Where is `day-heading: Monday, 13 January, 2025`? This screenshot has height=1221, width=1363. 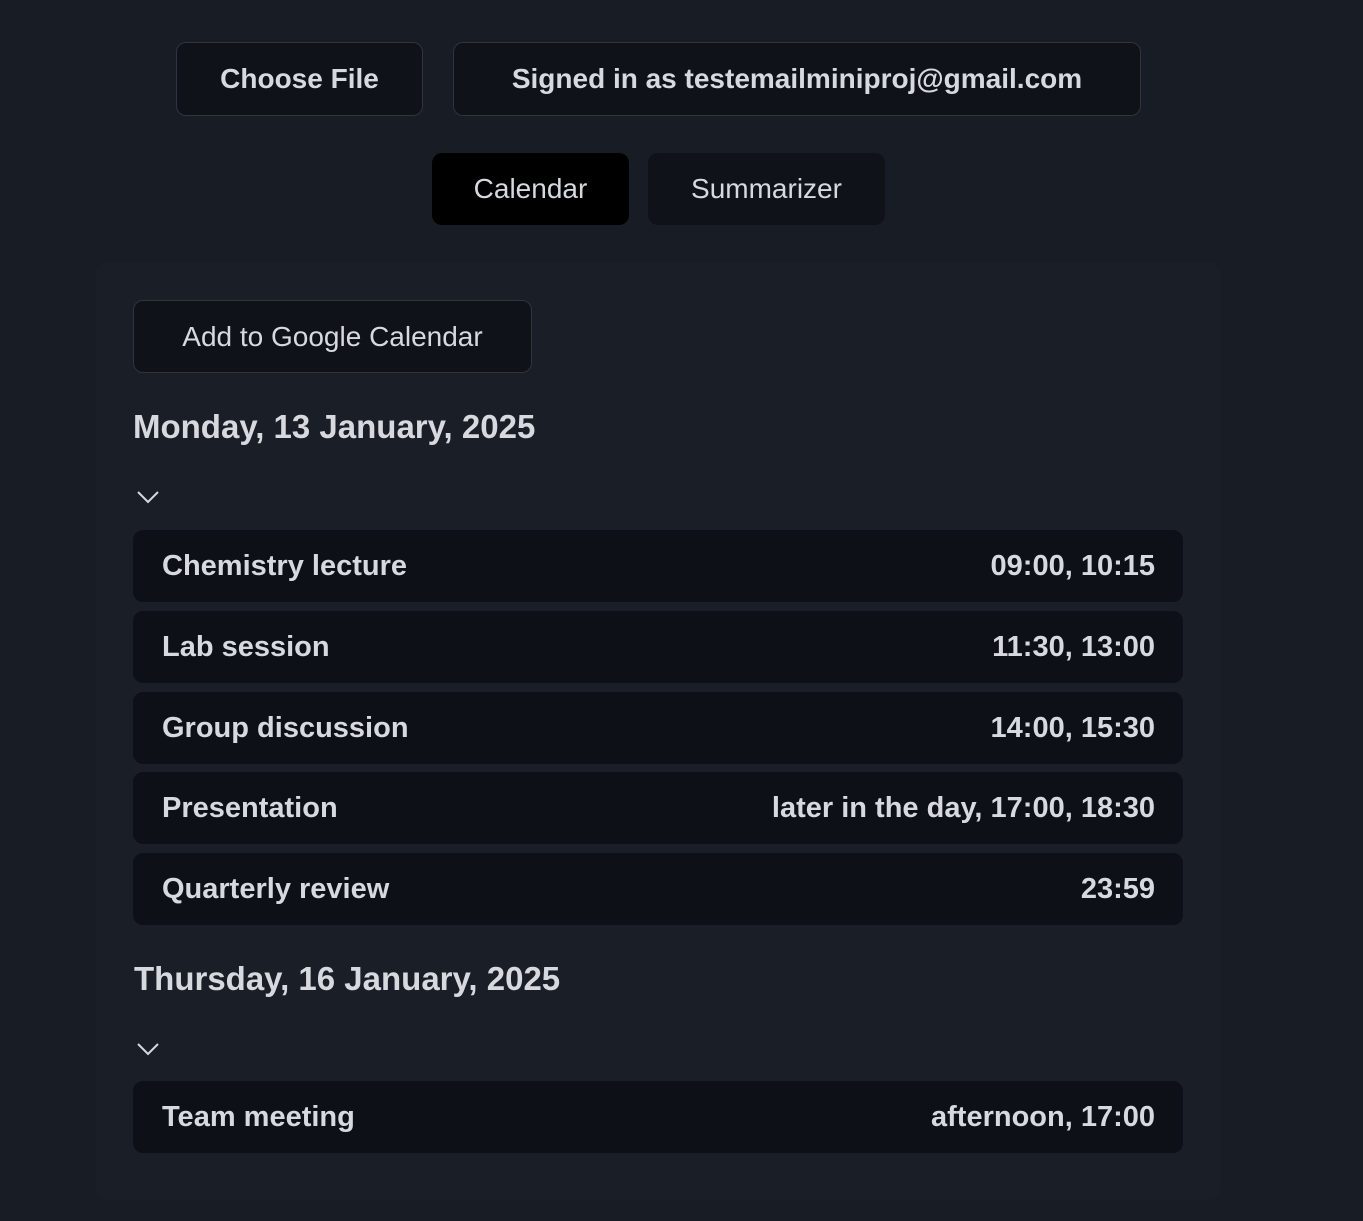 day-heading: Monday, 13 January, 2025 is located at coordinates (334, 426).